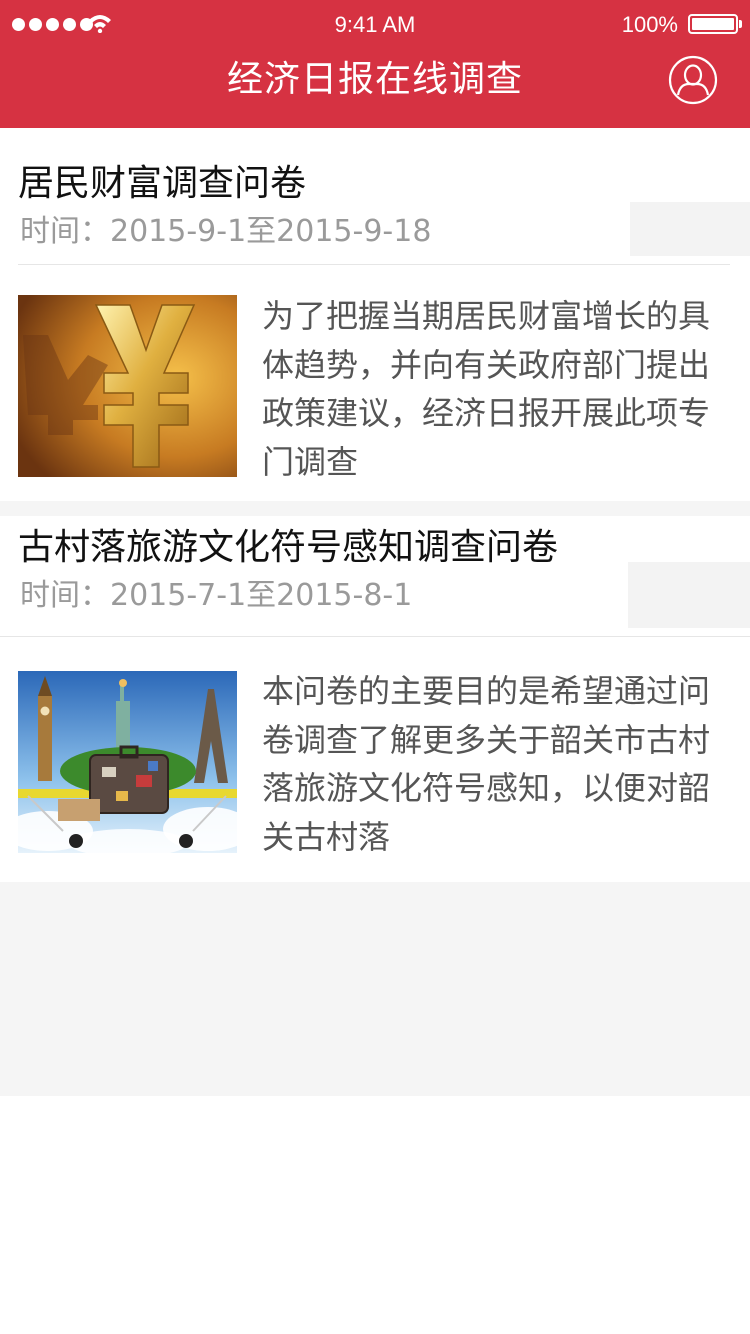 The image size is (750, 1334). Describe the element at coordinates (375, 25) in the screenshot. I see `status-bar: 9:41 AM 100%` at that location.